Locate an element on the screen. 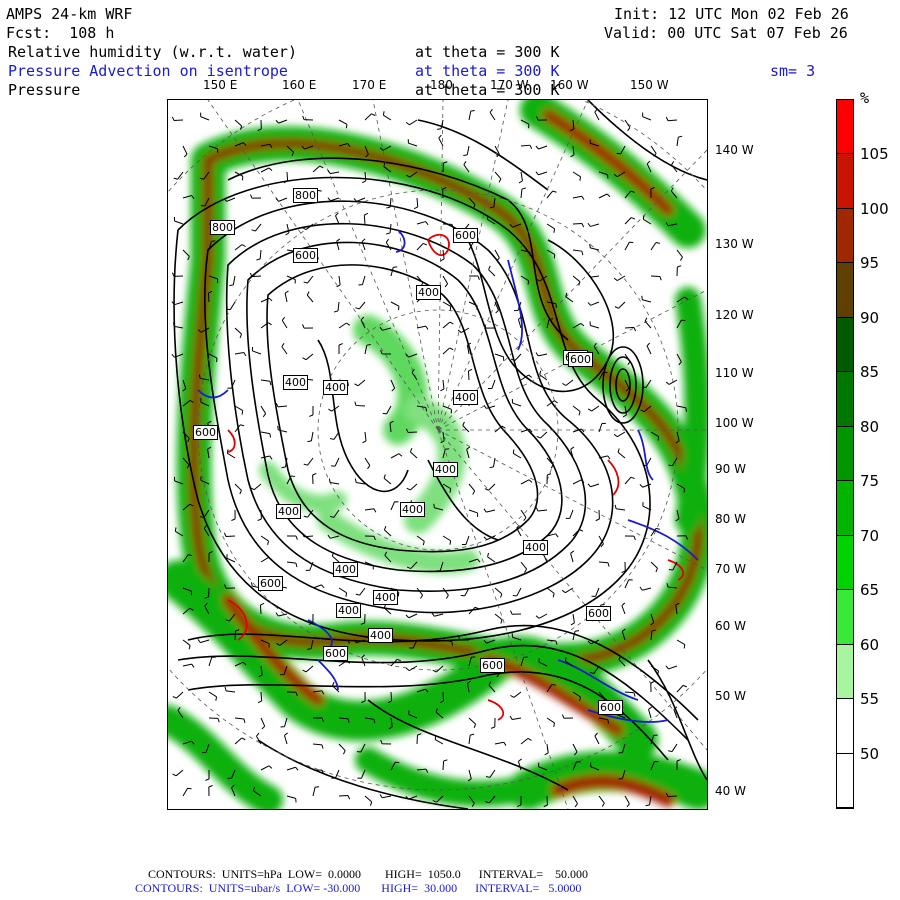 This screenshot has height=900, width=900. colorbar-label: 100 is located at coordinates (874, 209).